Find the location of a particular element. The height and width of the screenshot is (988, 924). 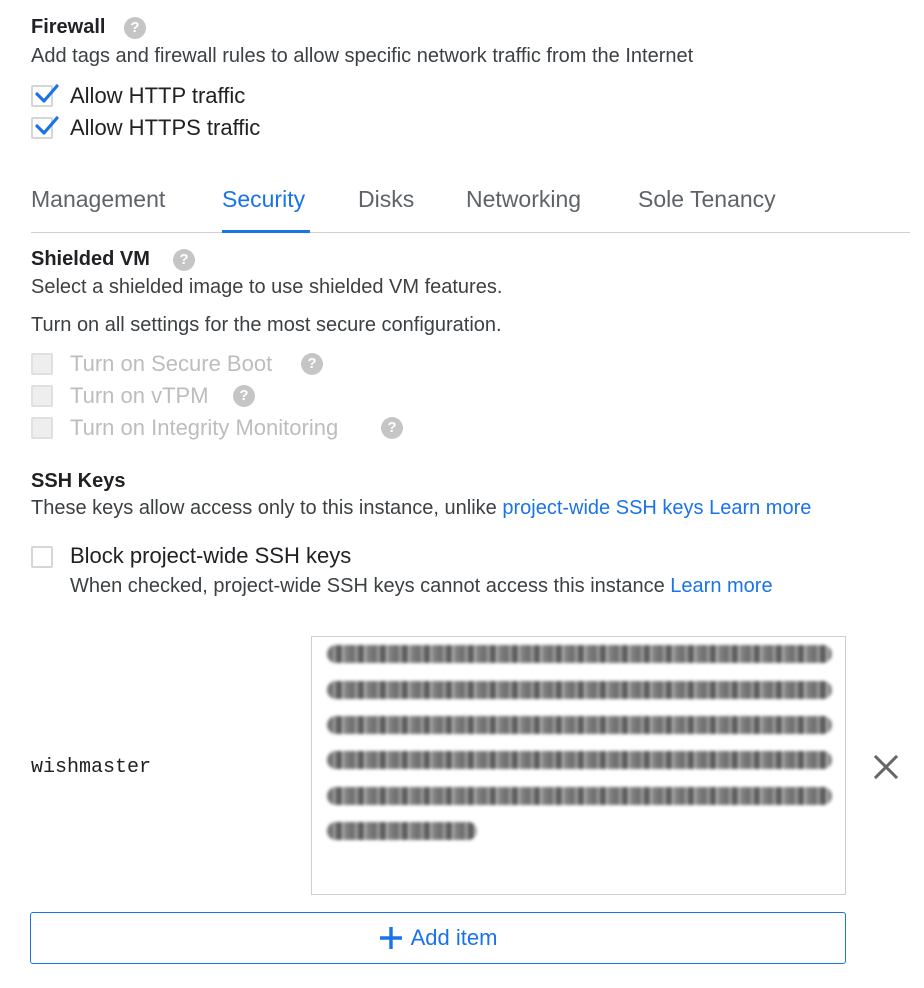

ssh-keys-learn-more-link: Learn more is located at coordinates (760, 508).